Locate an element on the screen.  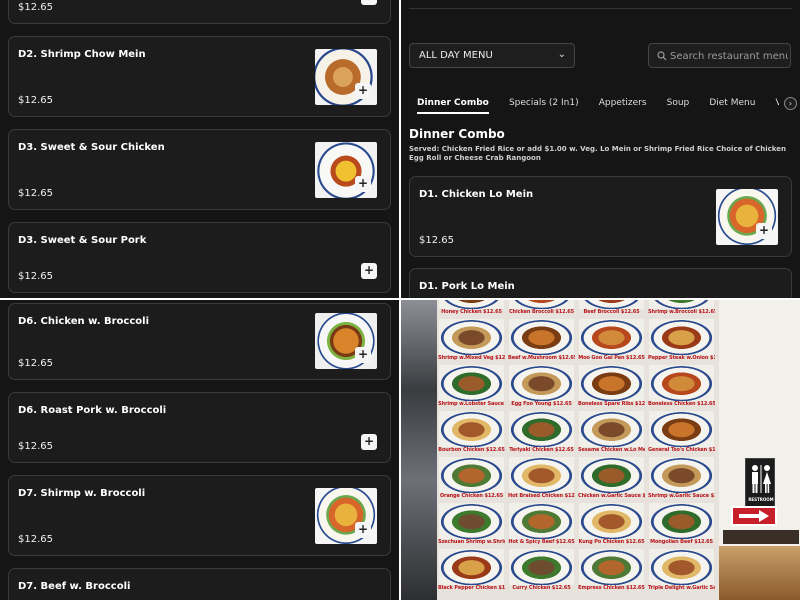
divider is located at coordinates (600, 8).